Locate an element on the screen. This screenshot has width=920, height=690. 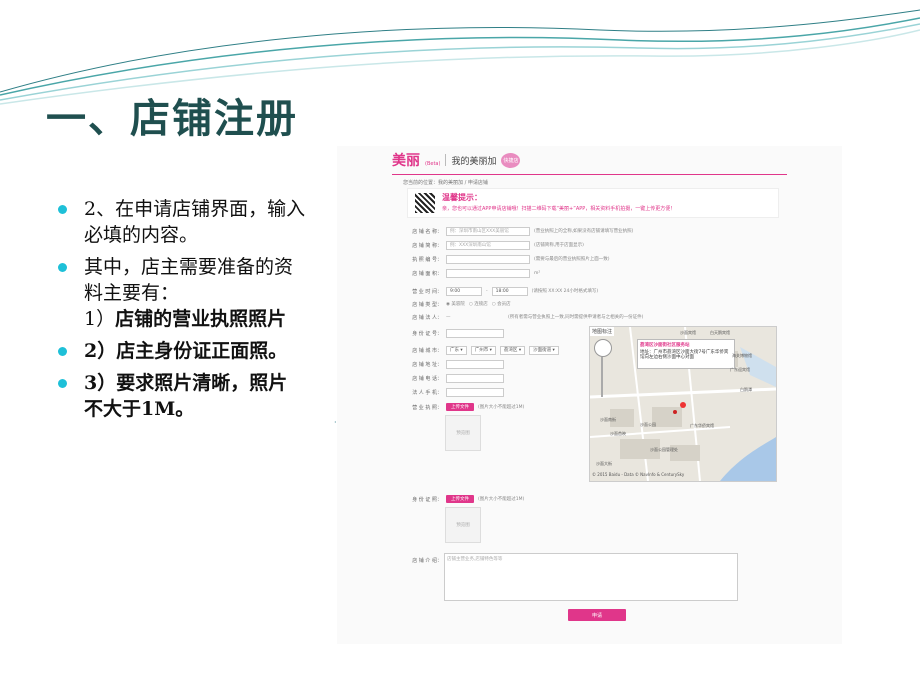
site-logo: 美丽 is located at coordinates (406, 160).